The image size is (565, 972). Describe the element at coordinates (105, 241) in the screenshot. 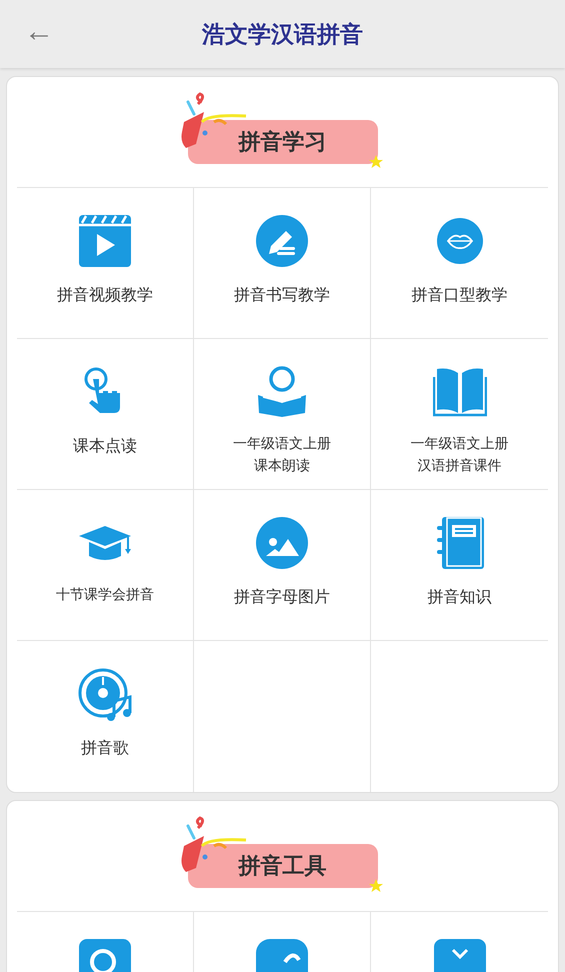

I see `video-icon` at that location.